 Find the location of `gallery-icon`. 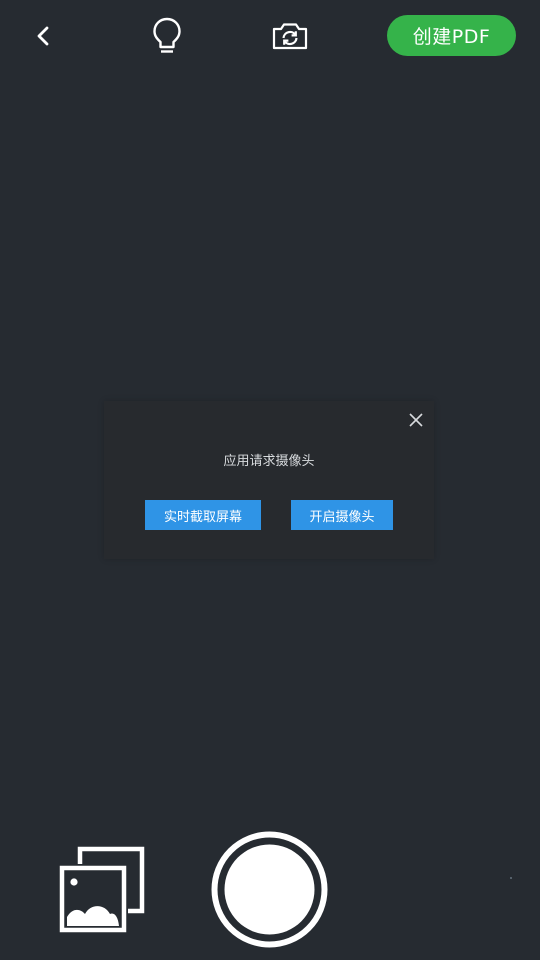

gallery-icon is located at coordinates (101, 890).